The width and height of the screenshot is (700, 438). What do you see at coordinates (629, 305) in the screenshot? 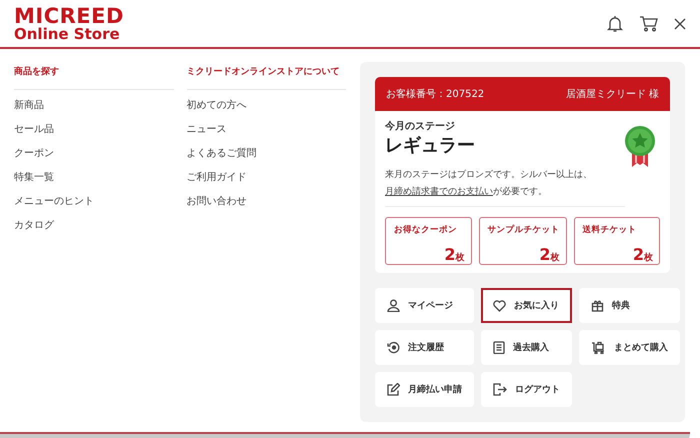
I see `menu-tile: 特典` at bounding box center [629, 305].